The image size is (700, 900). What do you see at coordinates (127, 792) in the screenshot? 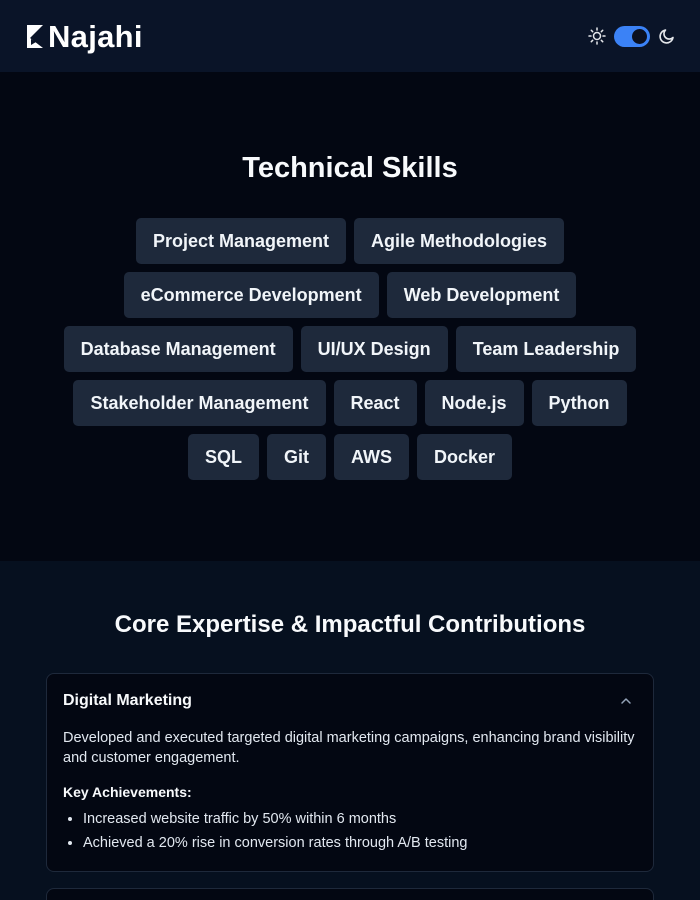
I see `achievements-label: Key Achievements:` at bounding box center [127, 792].